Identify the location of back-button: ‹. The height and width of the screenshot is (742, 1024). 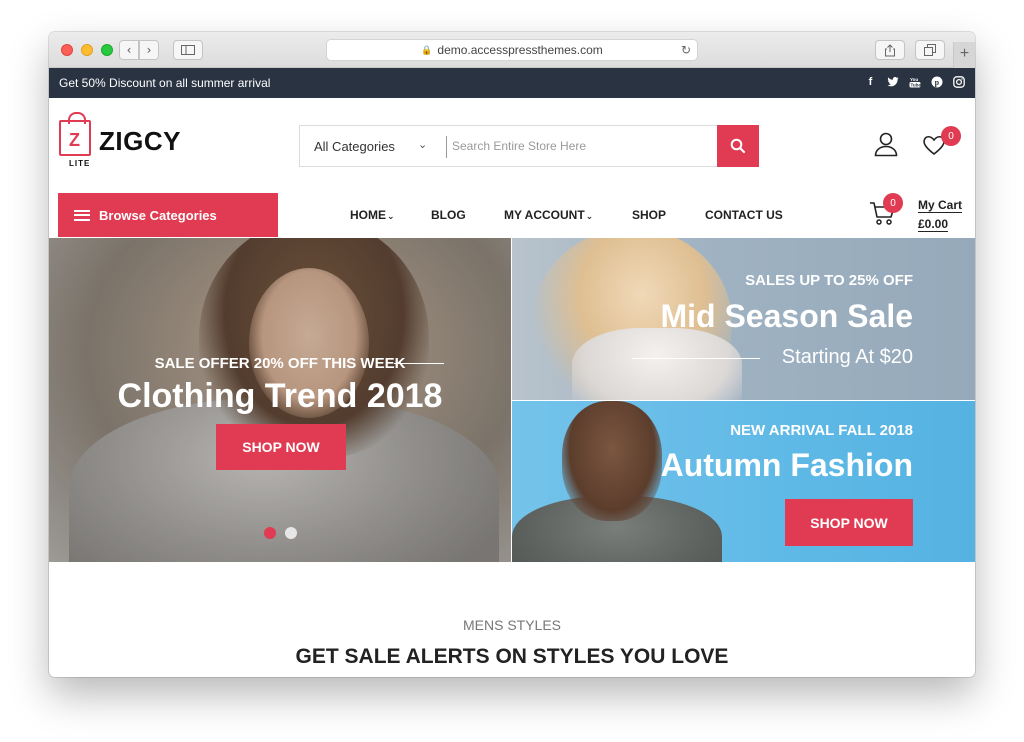
(129, 50).